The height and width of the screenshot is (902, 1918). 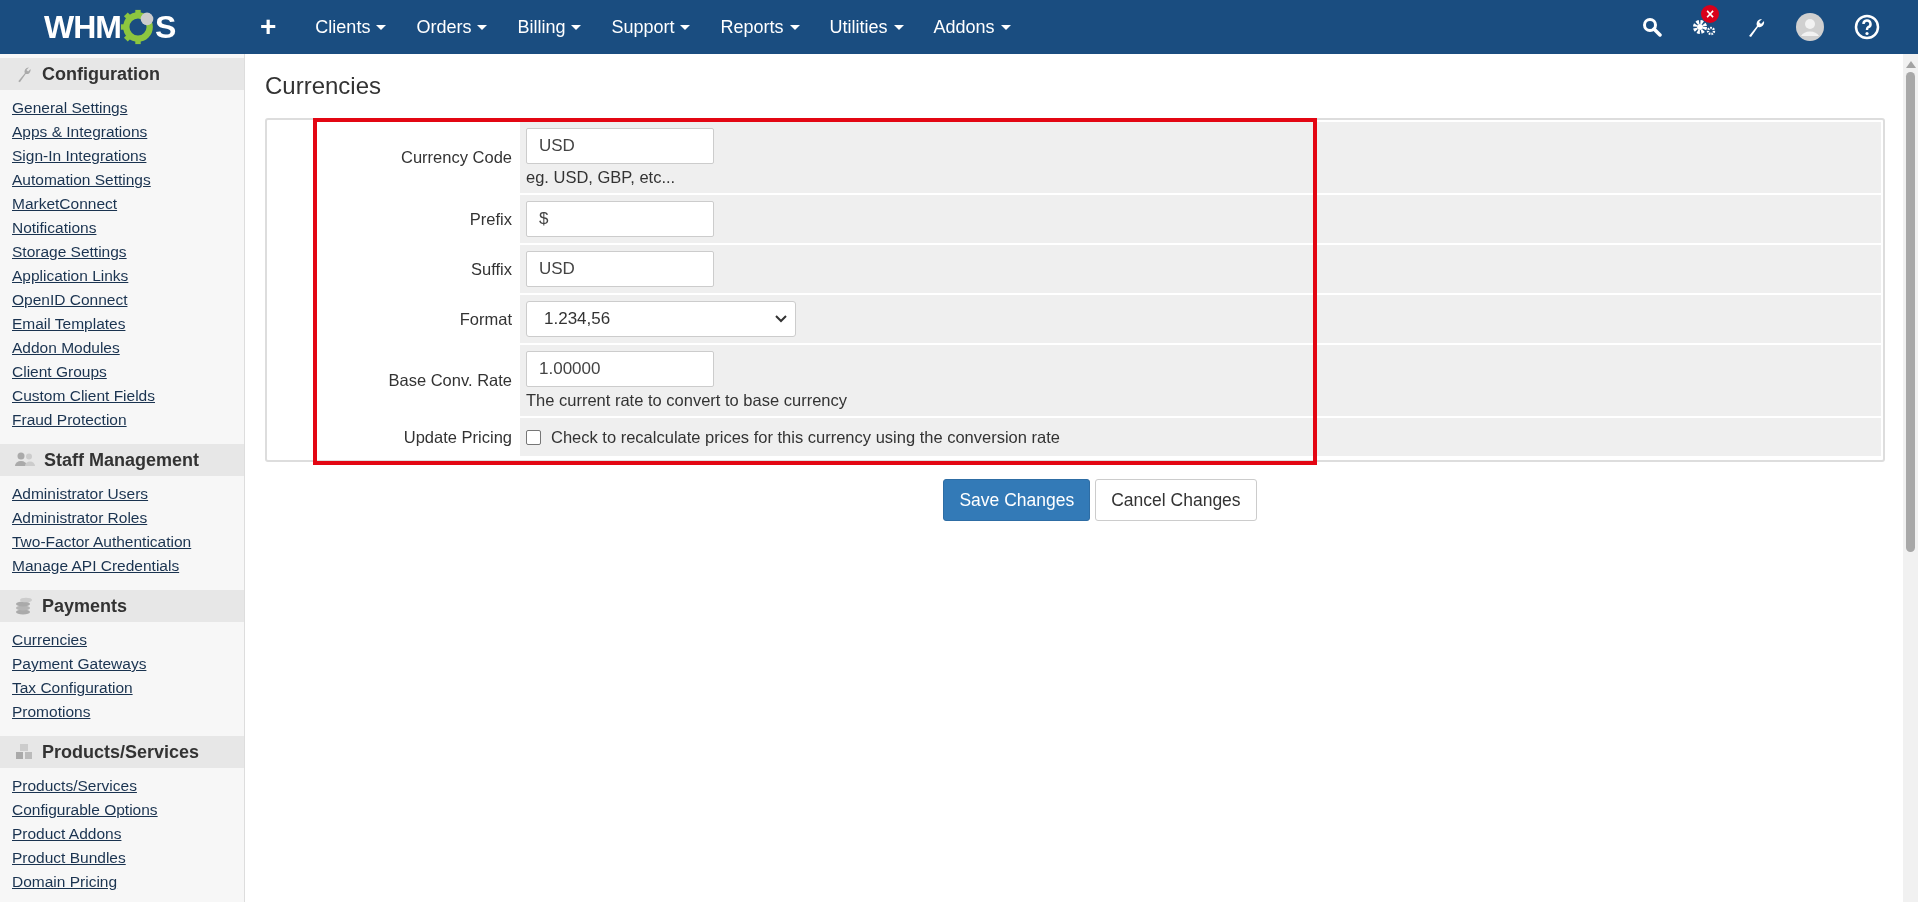 I want to click on sidebar-link: Application Links, so click(x=70, y=275).